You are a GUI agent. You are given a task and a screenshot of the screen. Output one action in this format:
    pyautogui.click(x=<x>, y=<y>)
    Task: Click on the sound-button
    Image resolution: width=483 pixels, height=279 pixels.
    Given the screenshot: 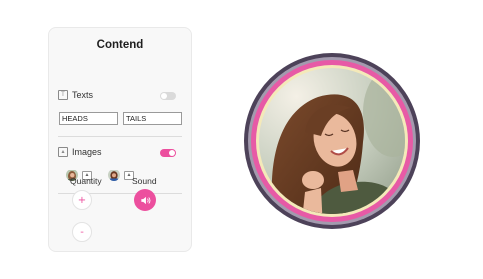 What is the action you would take?
    pyautogui.click(x=145, y=200)
    